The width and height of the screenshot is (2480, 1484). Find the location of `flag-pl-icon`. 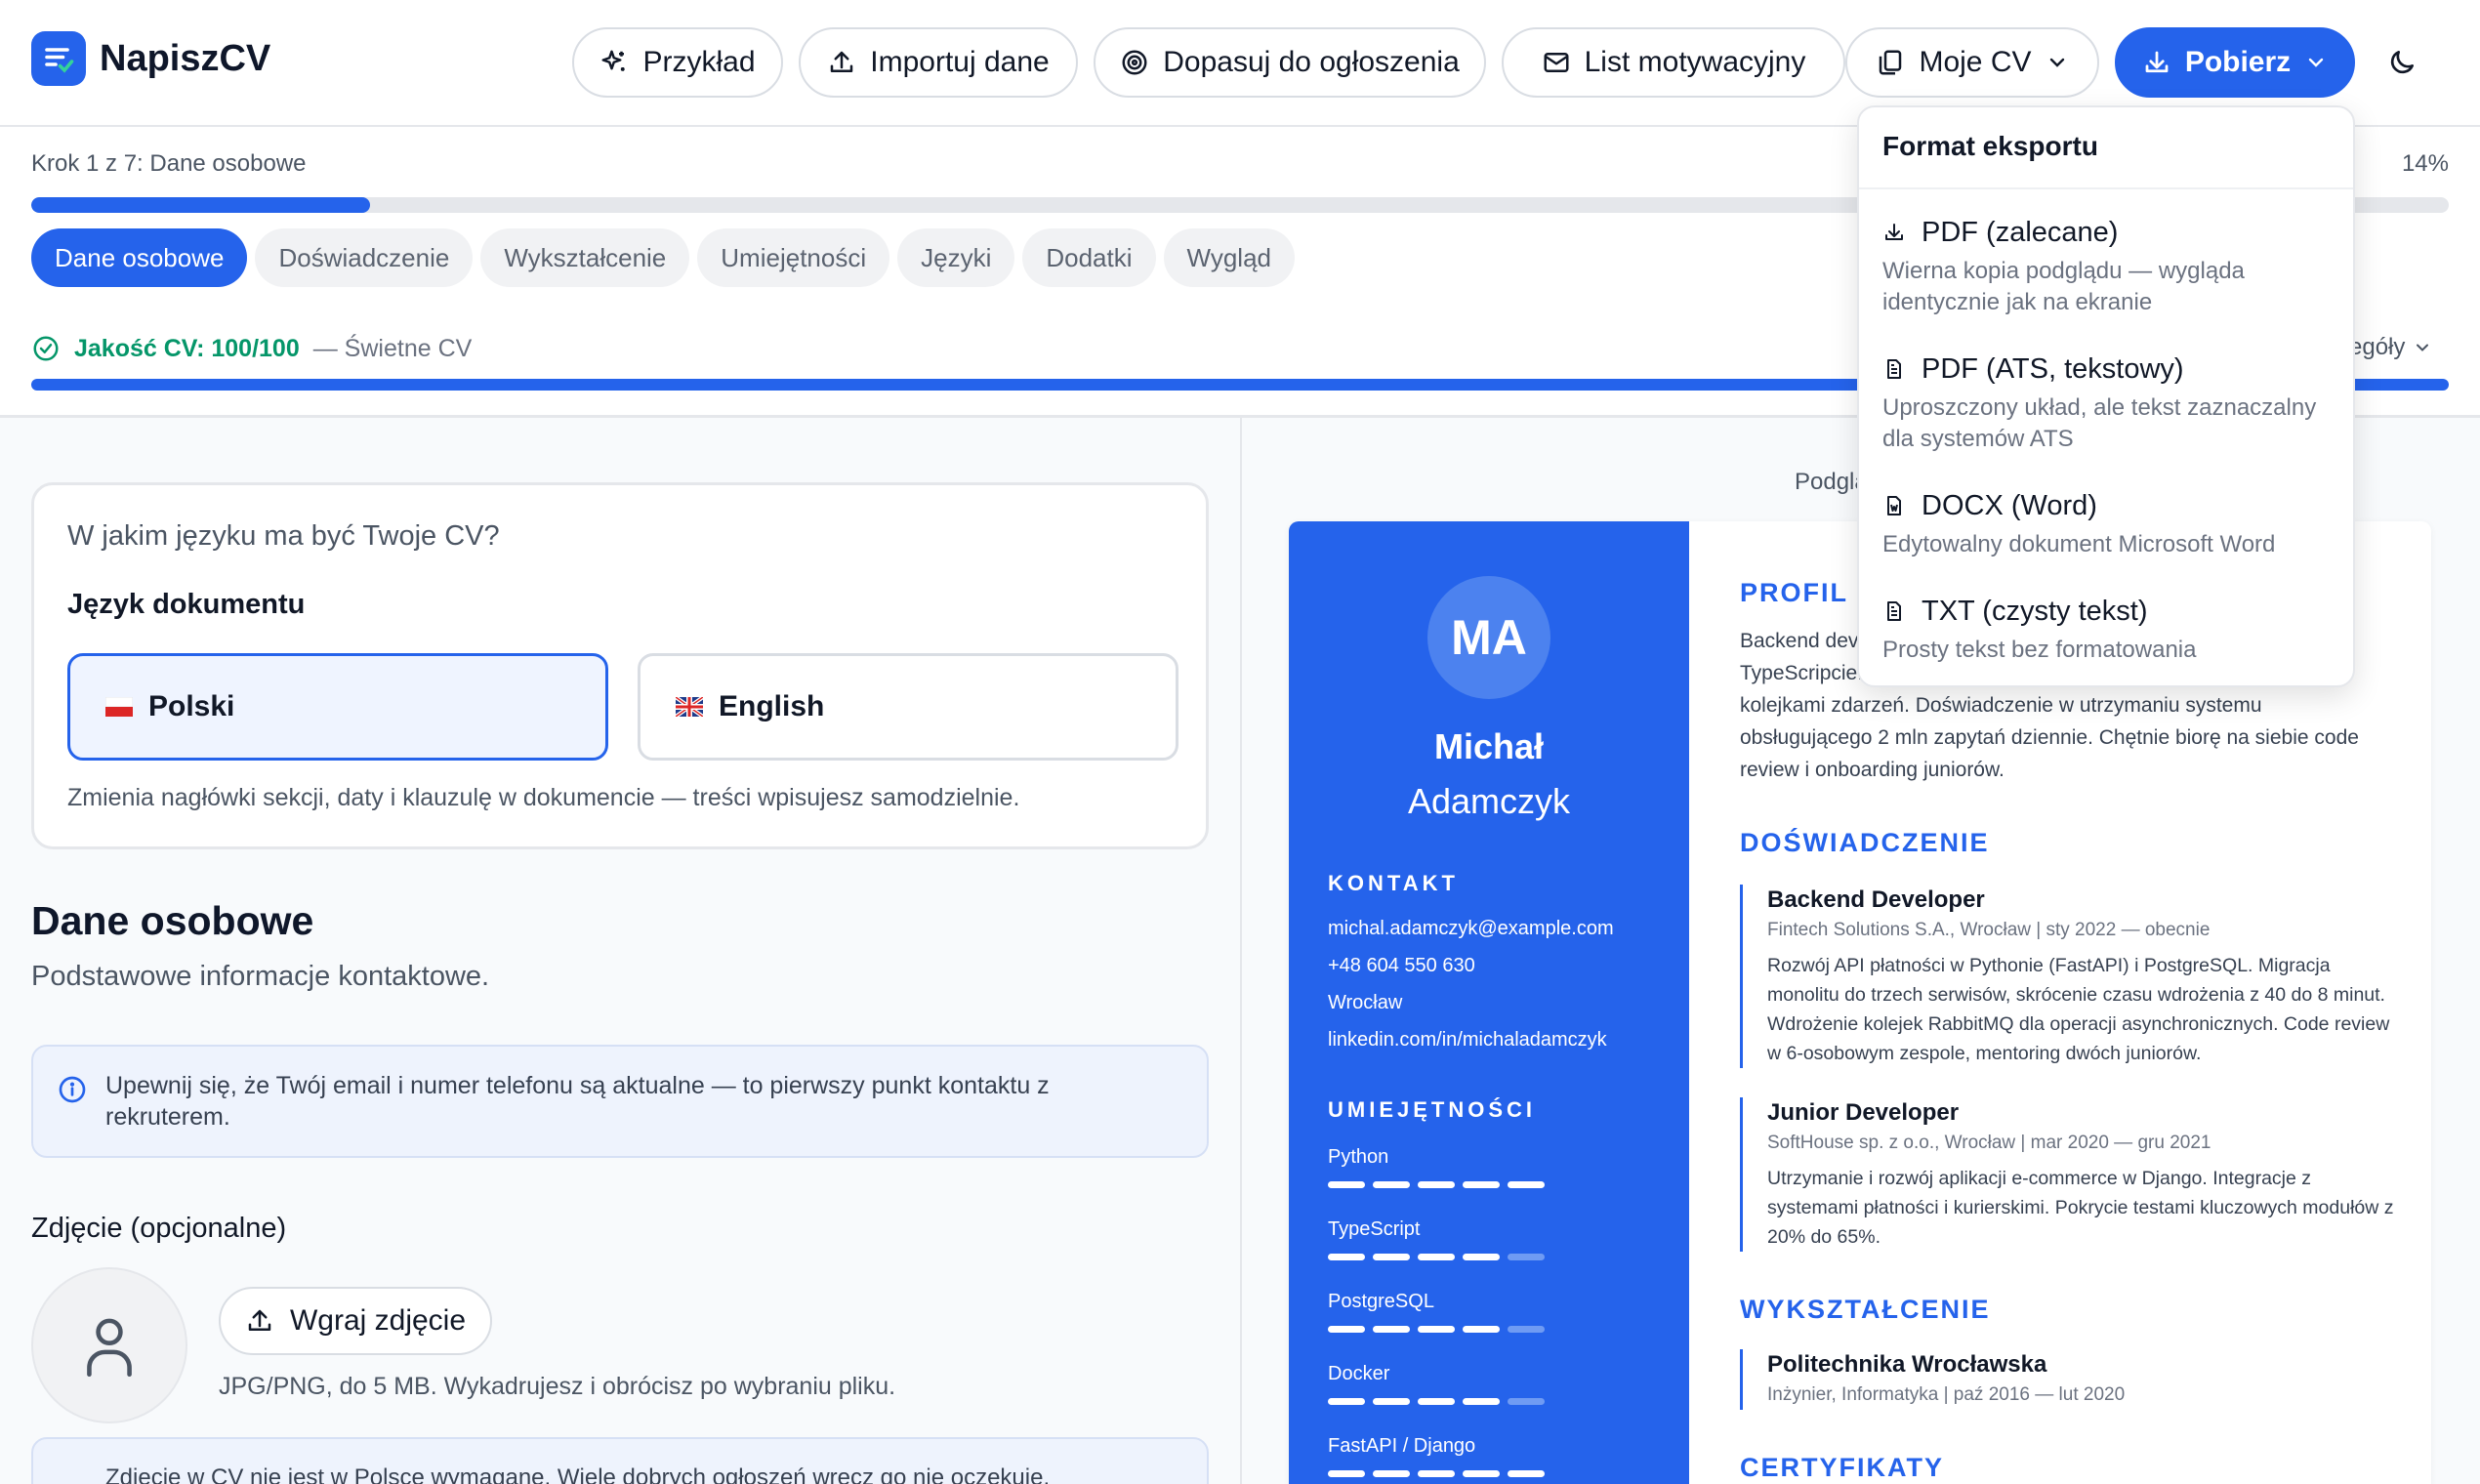

flag-pl-icon is located at coordinates (119, 707).